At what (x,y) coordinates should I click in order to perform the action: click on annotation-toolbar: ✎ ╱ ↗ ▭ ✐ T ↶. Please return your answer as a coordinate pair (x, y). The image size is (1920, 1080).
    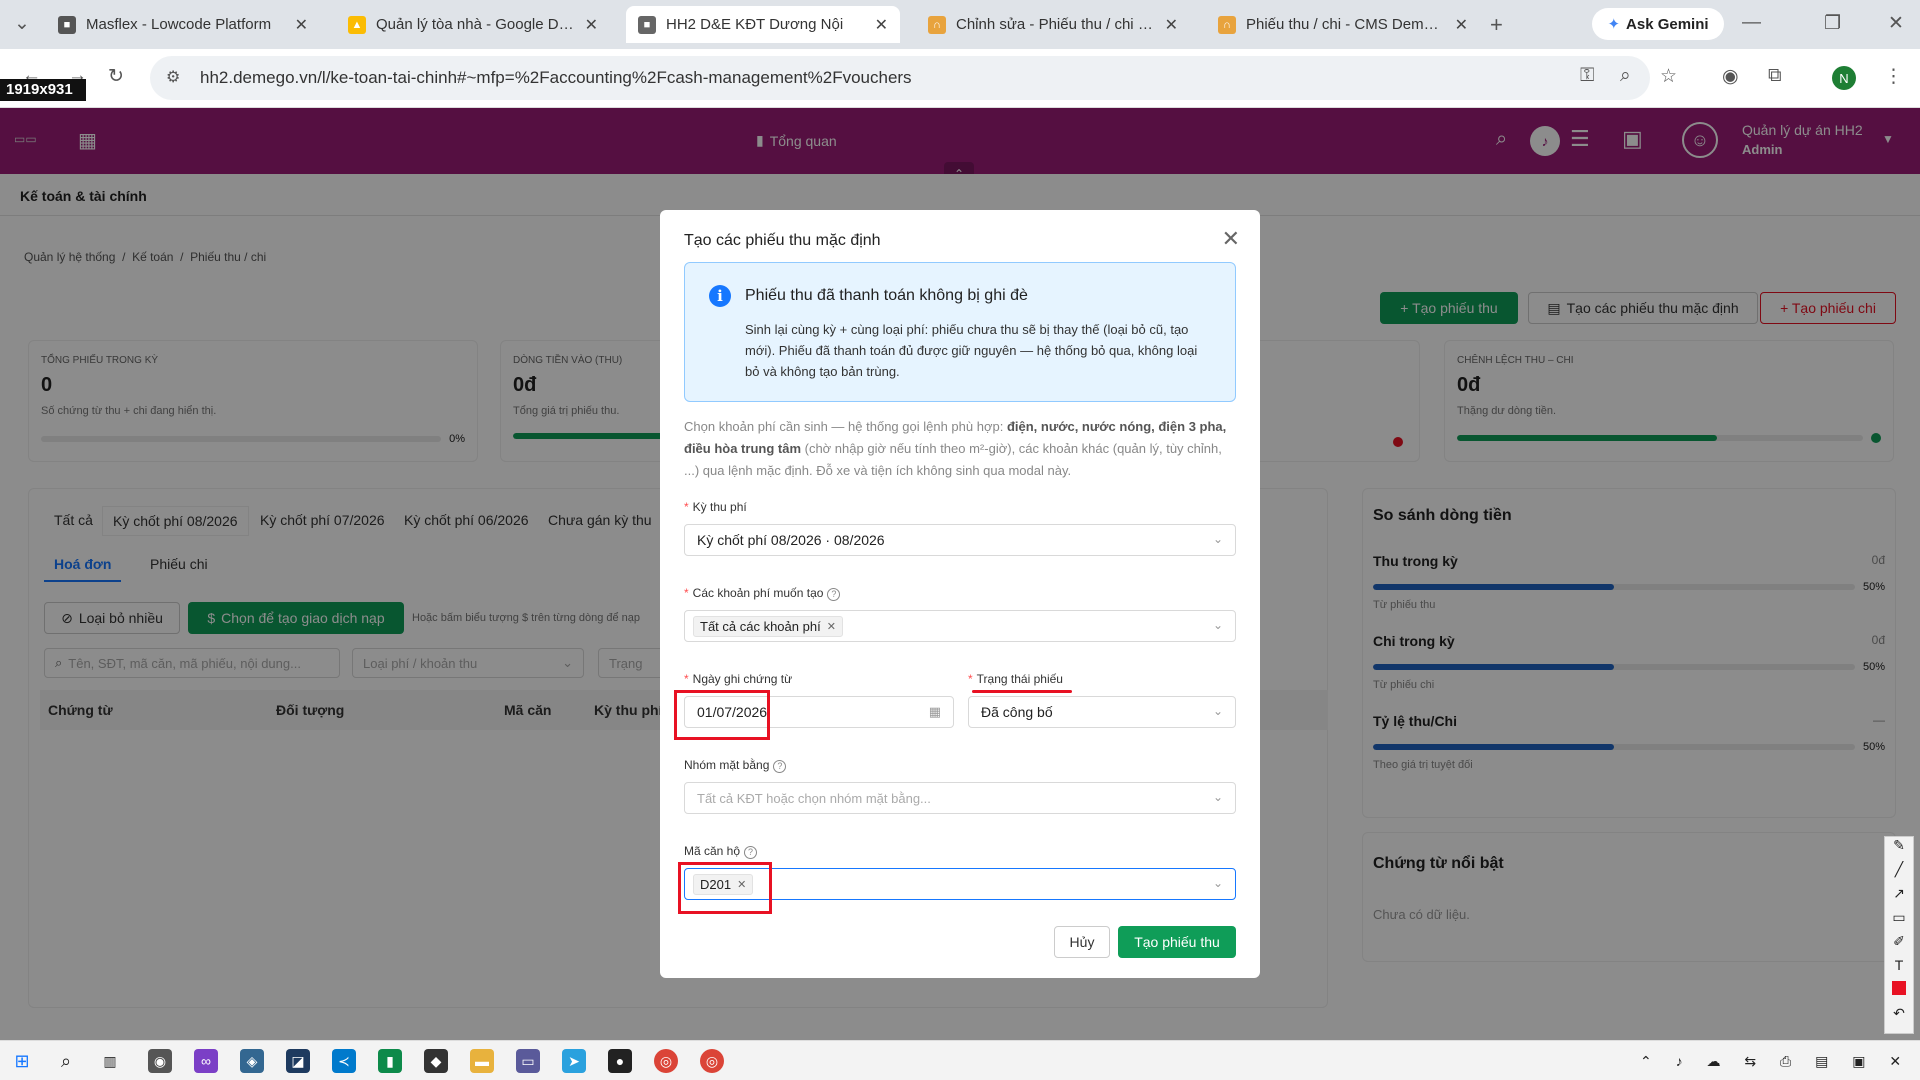
    Looking at the image, I should click on (1899, 935).